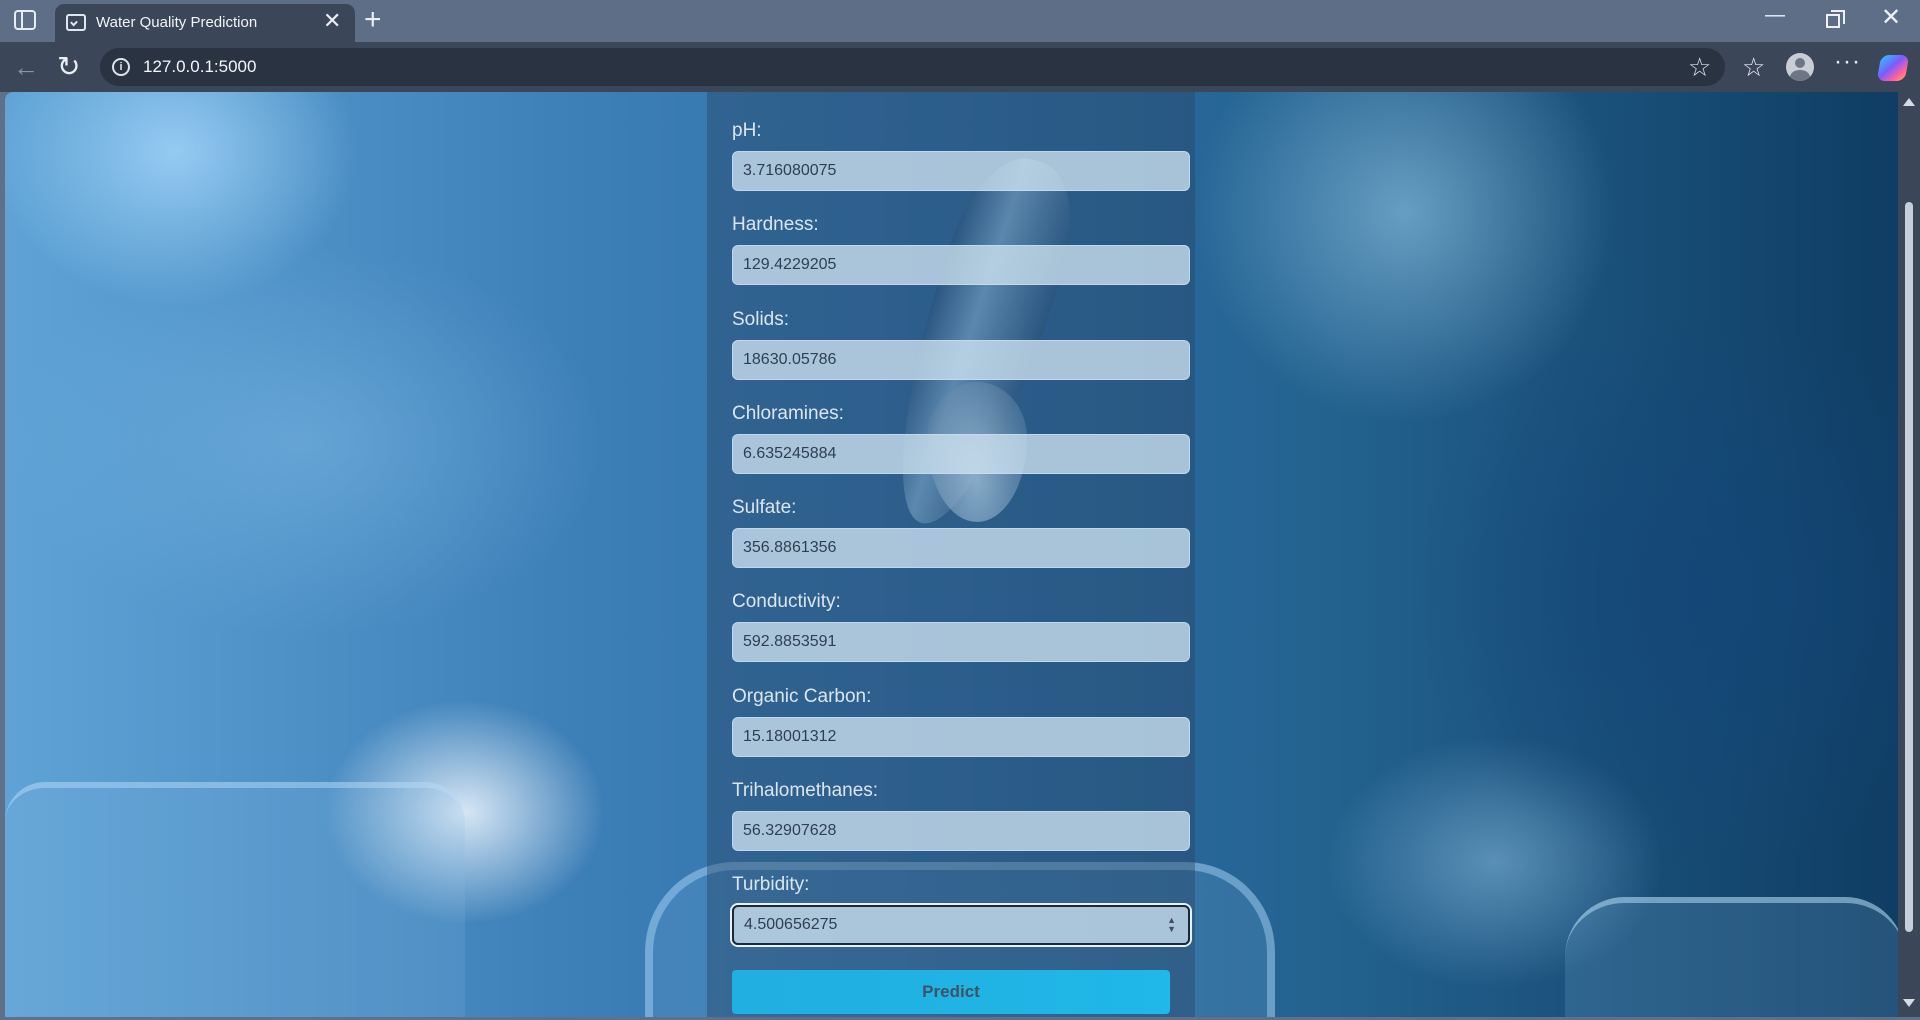 The height and width of the screenshot is (1020, 1920). I want to click on page-scrollbar, so click(1909, 554).